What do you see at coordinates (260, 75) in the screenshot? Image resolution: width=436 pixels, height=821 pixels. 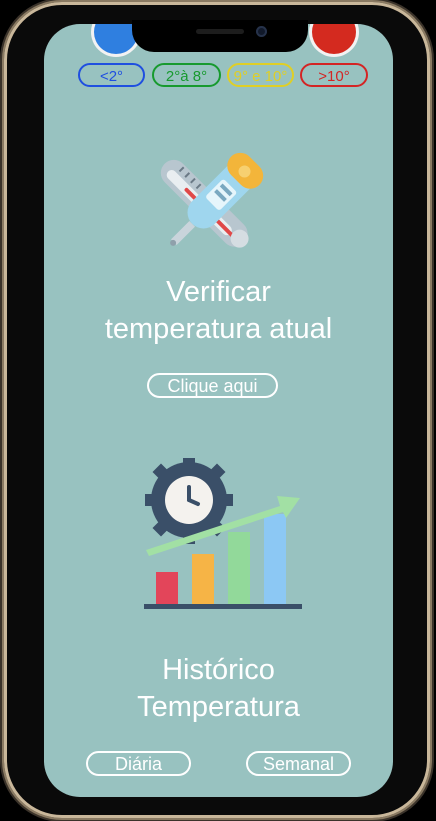 I see `legend-9-and-10: 9° e 10°` at bounding box center [260, 75].